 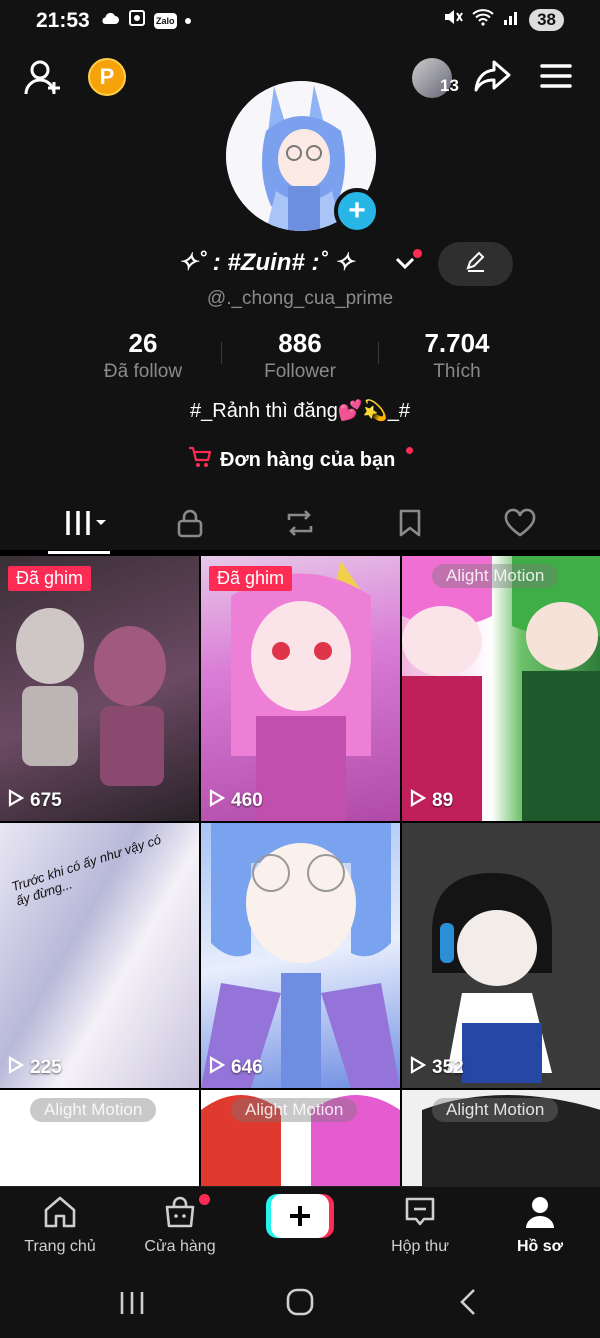 I want to click on nav-profile: Hồ sơ, so click(x=540, y=1225).